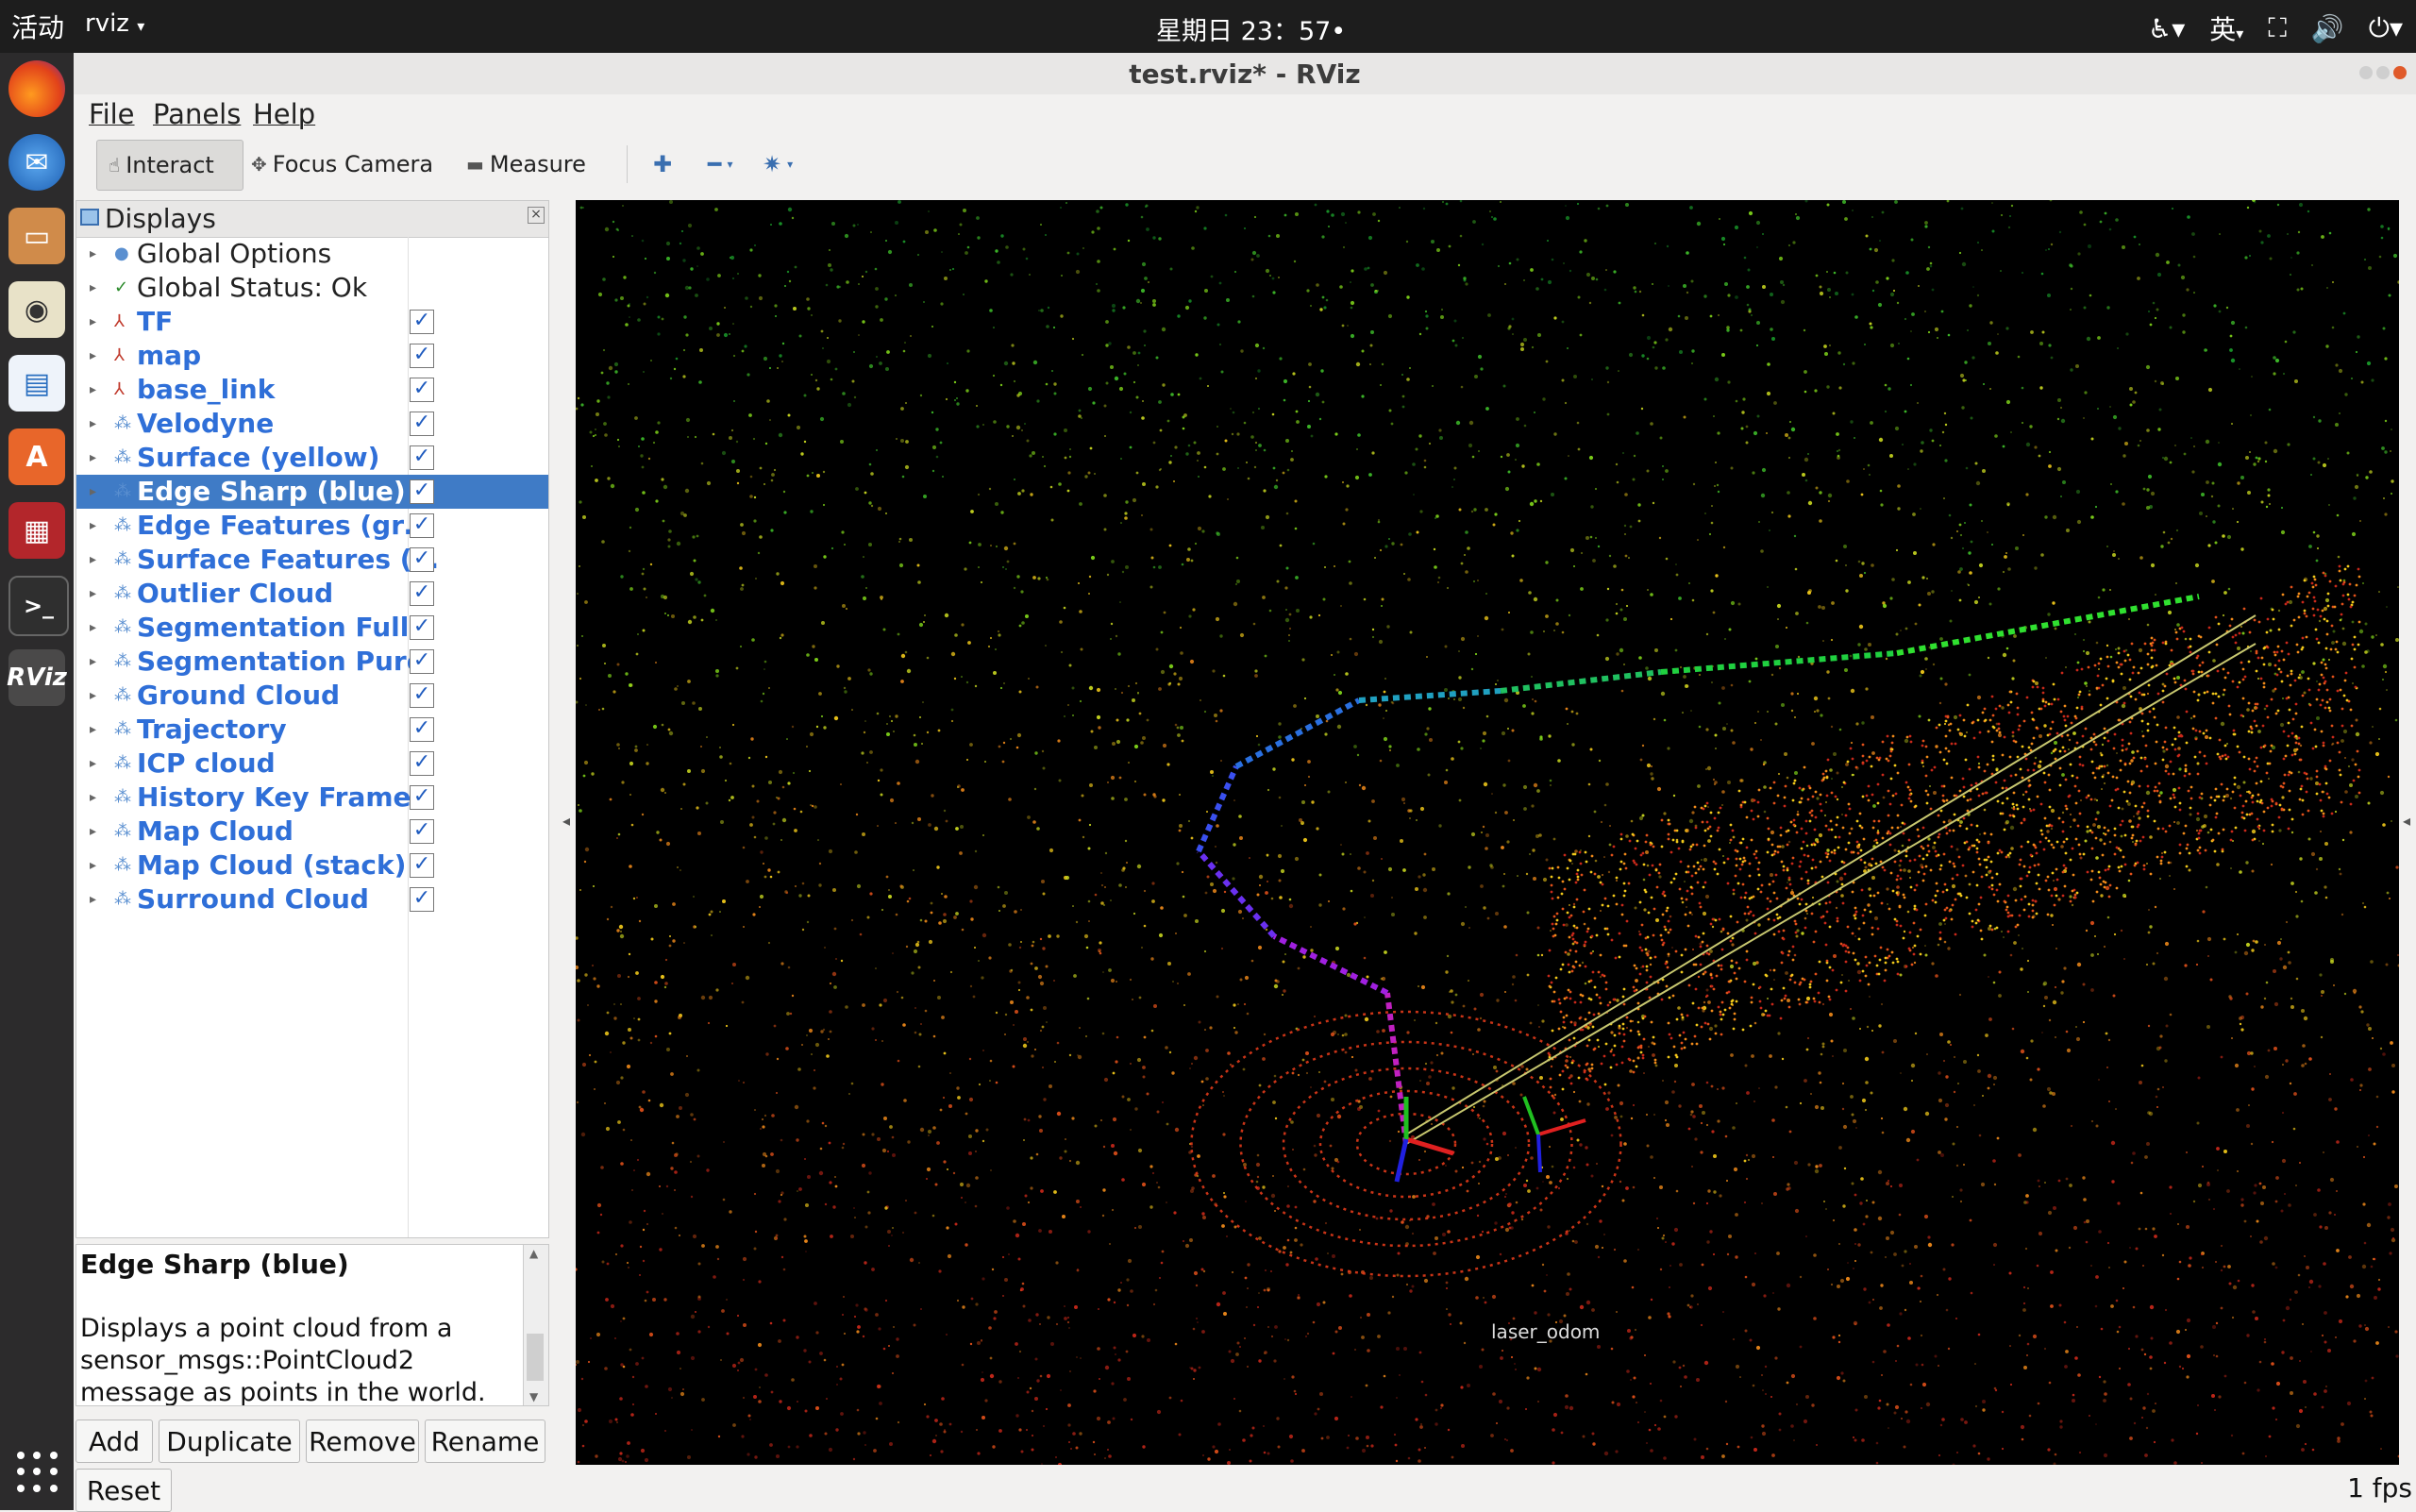 Image resolution: width=2416 pixels, height=1512 pixels. I want to click on display-row: ▸ ⁂ Map Cloud ✓, so click(312, 831).